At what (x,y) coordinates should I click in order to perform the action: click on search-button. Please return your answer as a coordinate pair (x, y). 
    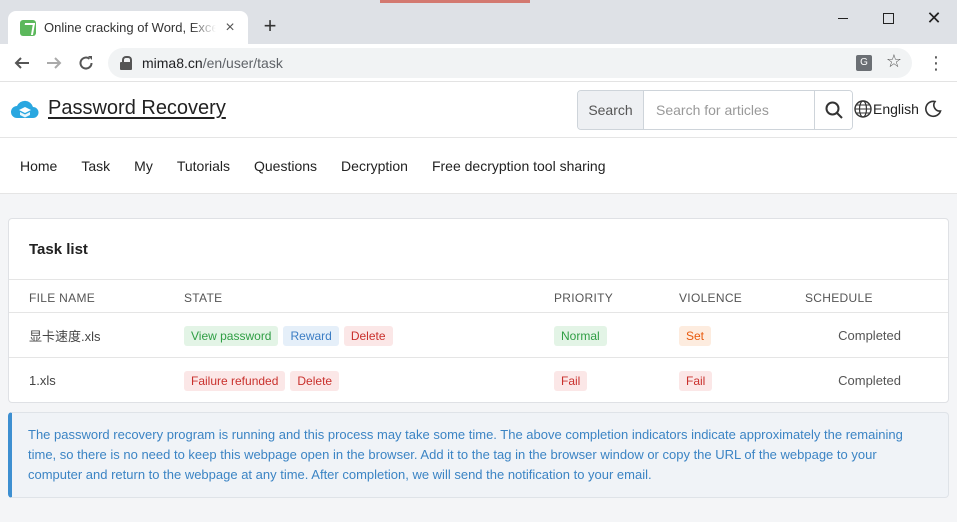
    Looking at the image, I should click on (833, 110).